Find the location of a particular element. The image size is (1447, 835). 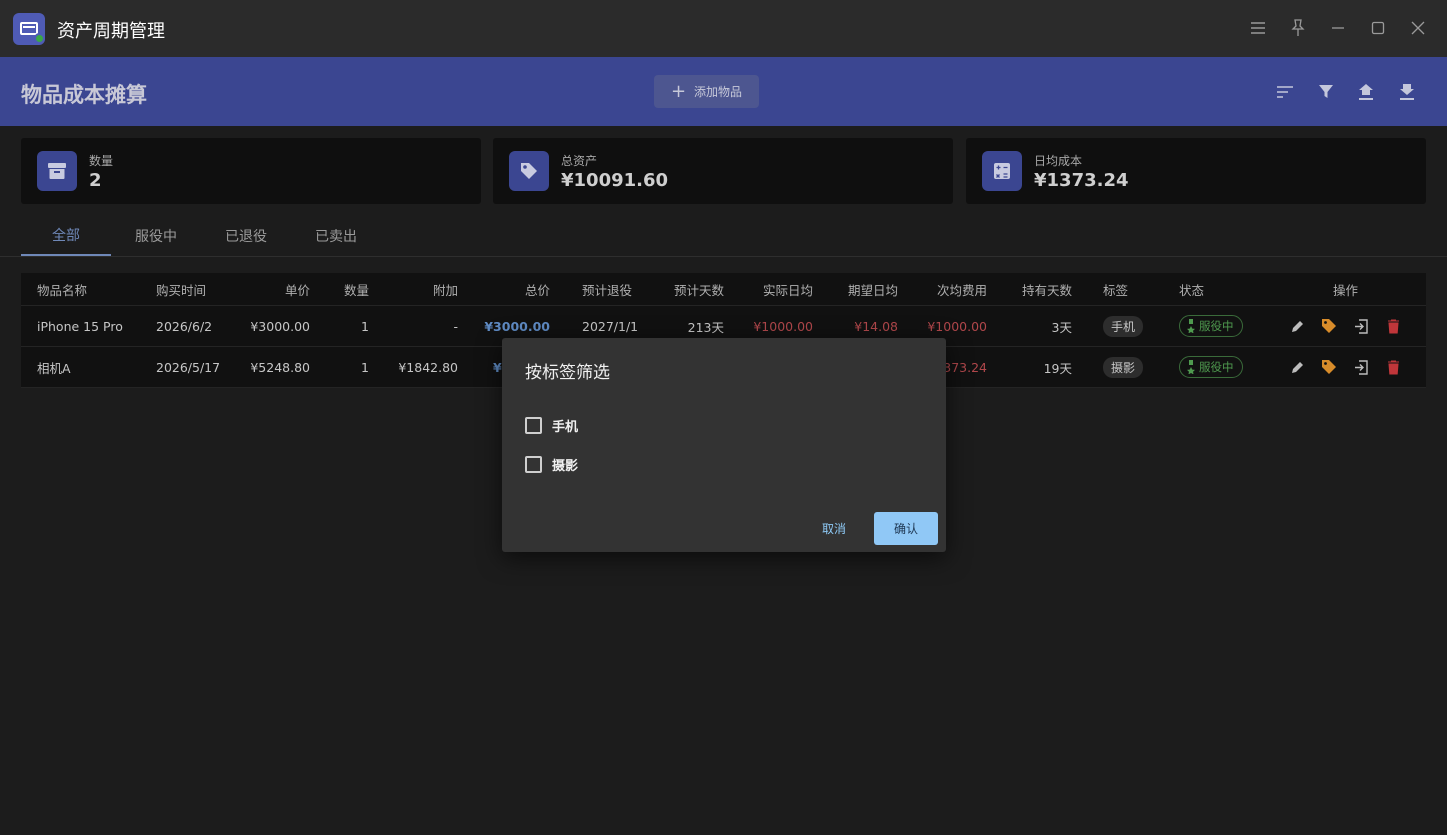

header-days: 预计天数 is located at coordinates (698, 290).